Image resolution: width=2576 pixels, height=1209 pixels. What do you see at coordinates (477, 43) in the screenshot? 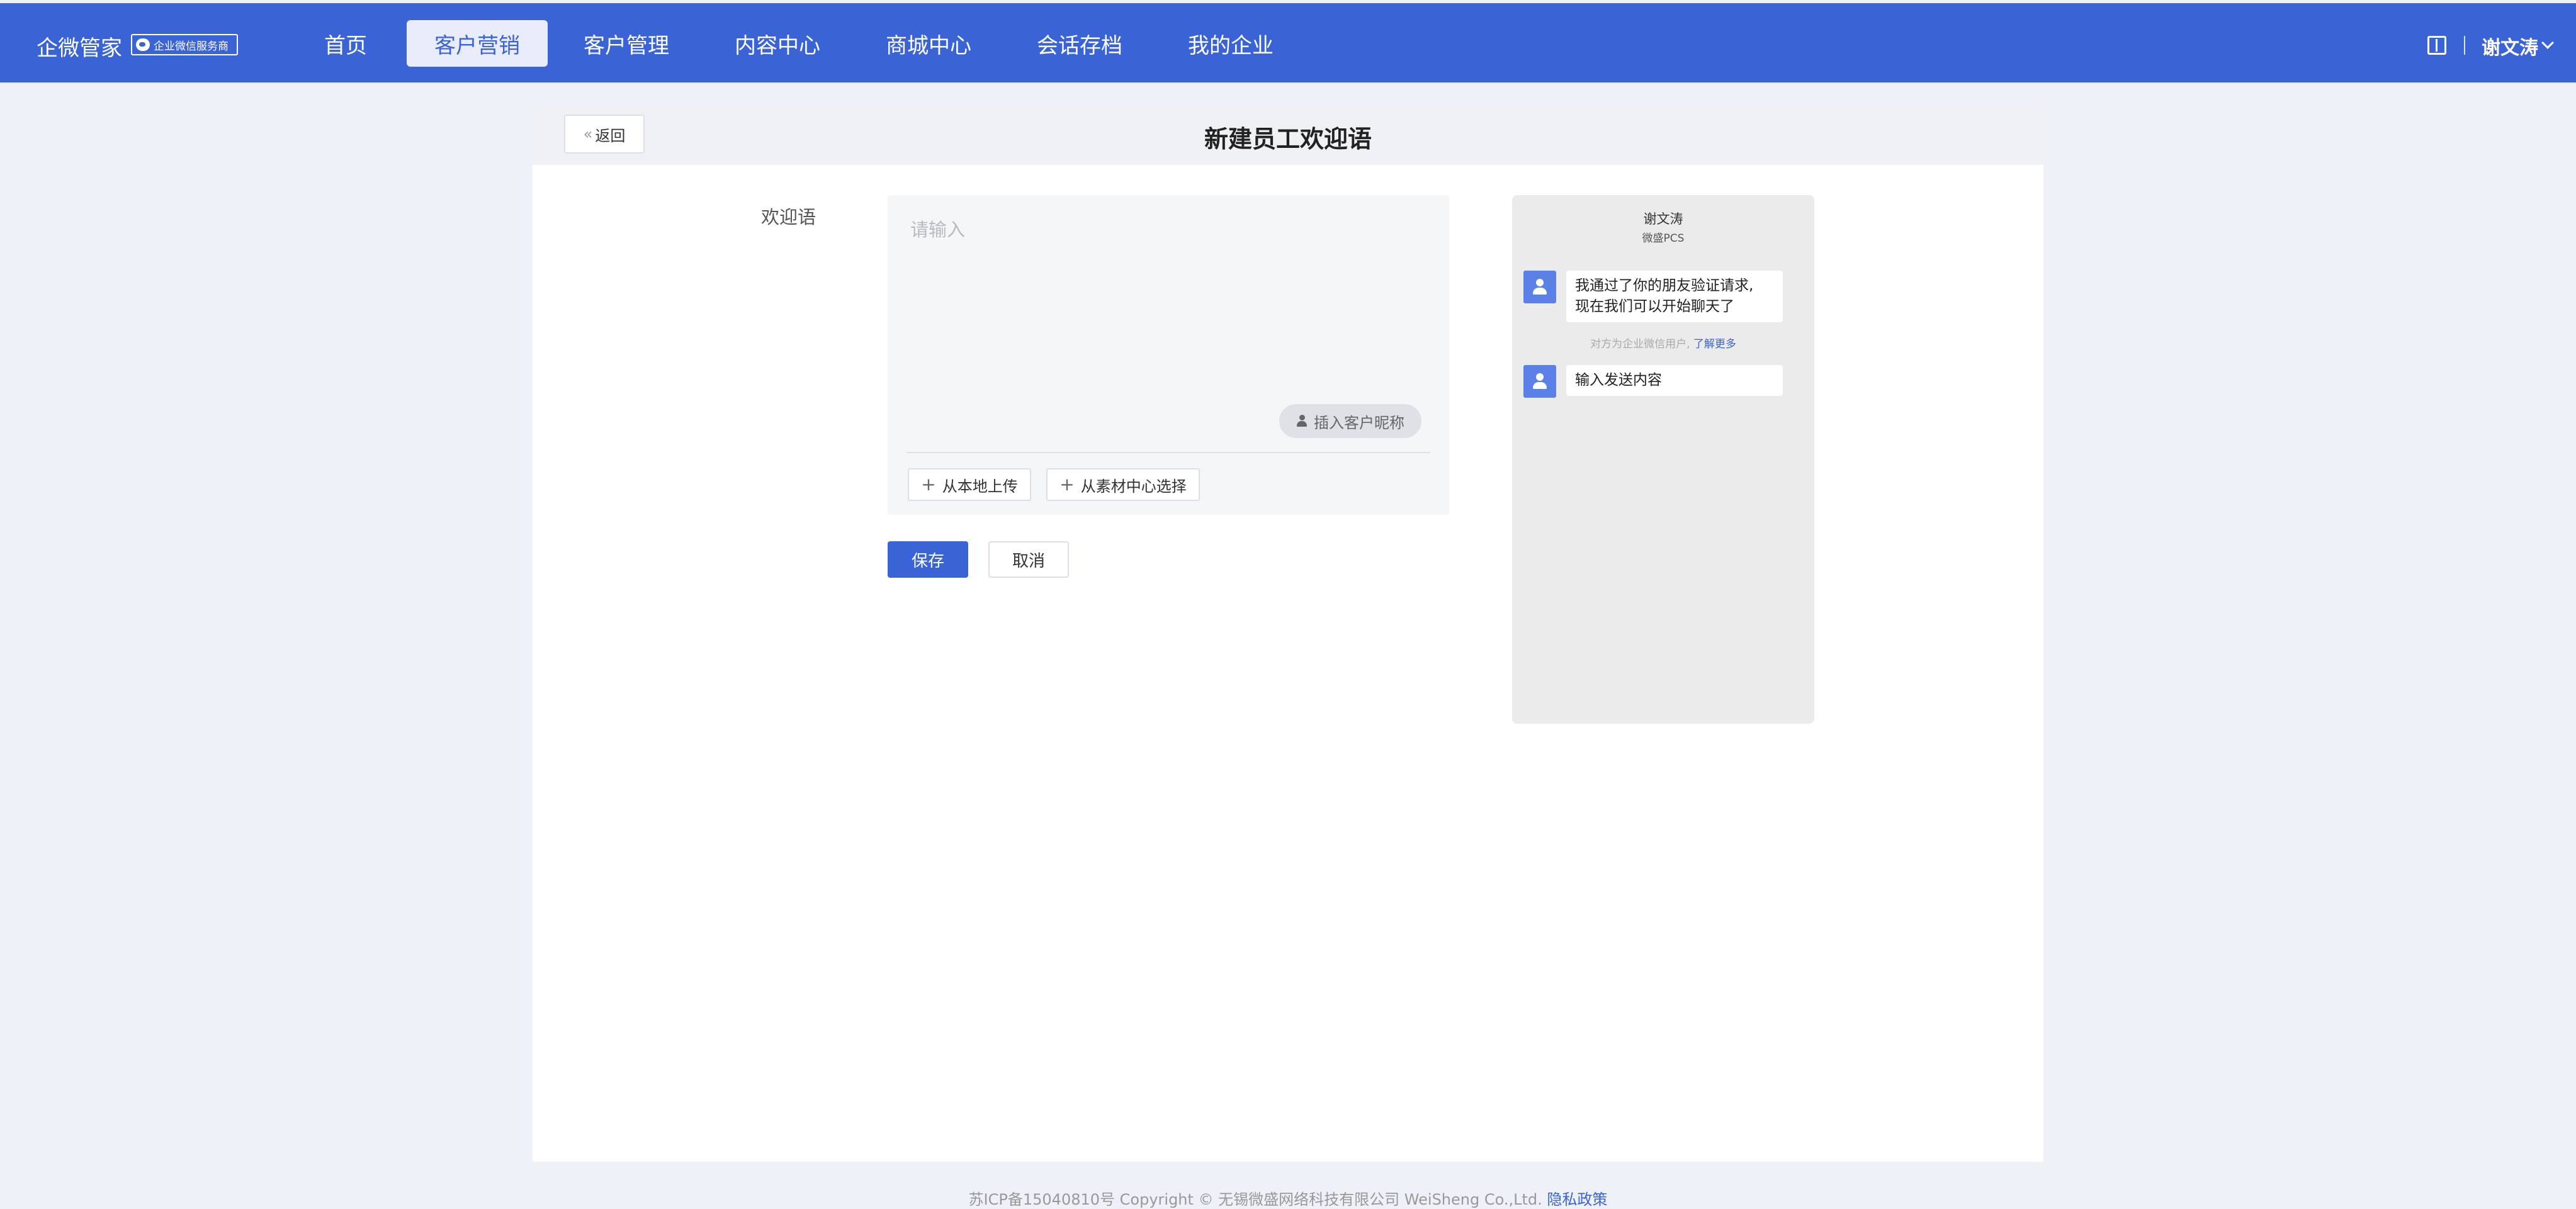
I see `nav-item-customer-marketing: 客户营销` at bounding box center [477, 43].